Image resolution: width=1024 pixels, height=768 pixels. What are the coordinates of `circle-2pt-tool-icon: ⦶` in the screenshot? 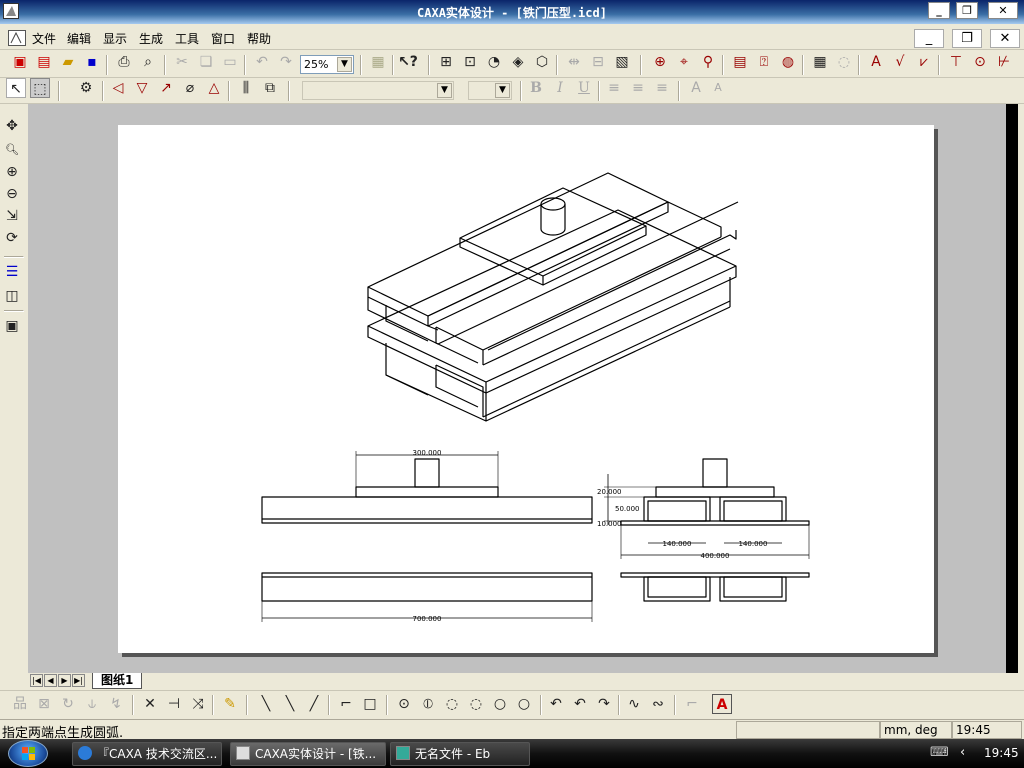 It's located at (428, 704).